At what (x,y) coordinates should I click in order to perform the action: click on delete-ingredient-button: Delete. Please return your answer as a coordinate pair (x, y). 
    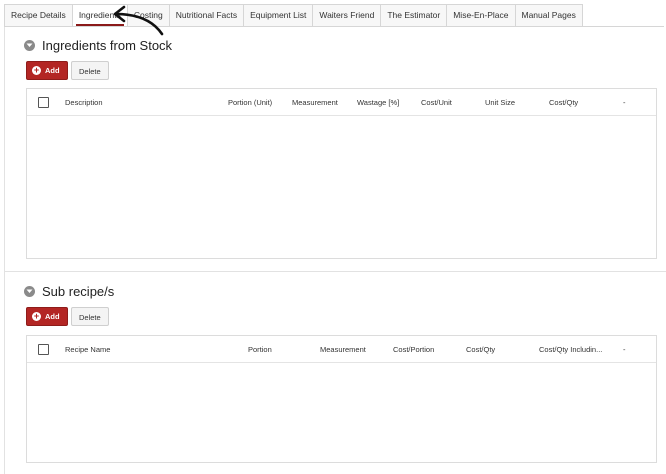
    Looking at the image, I should click on (90, 70).